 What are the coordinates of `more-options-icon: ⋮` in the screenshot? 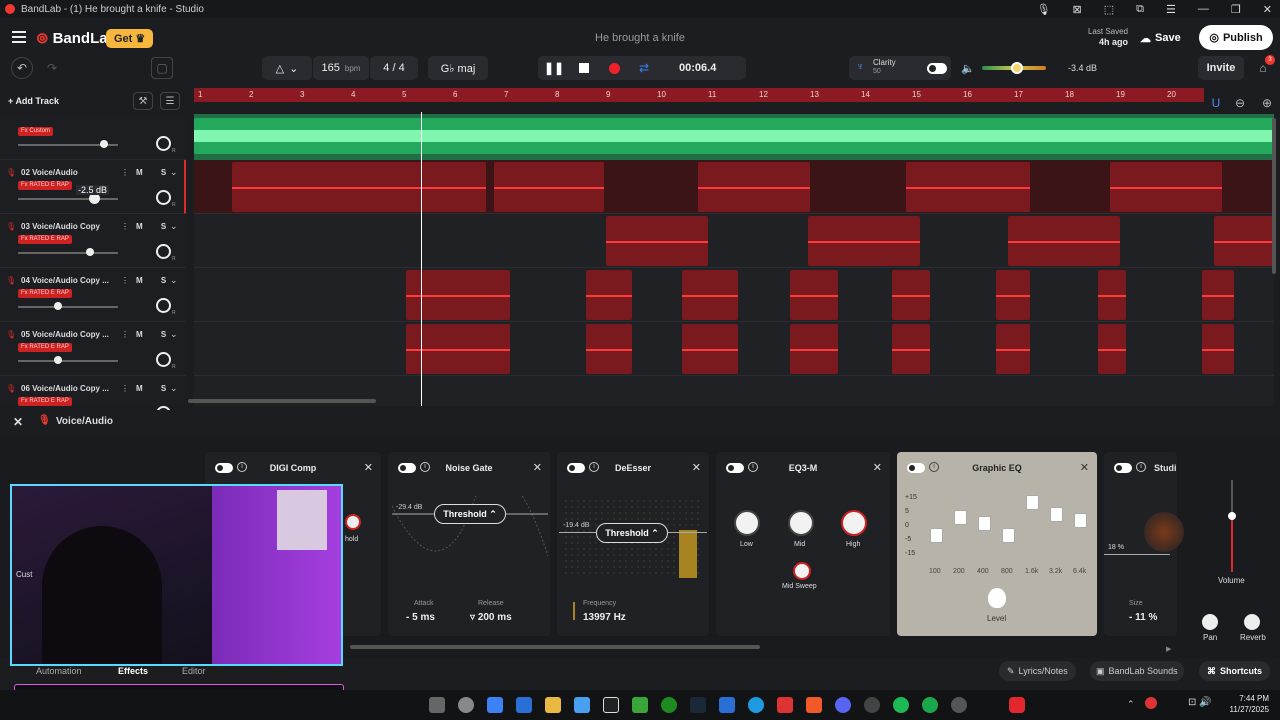 It's located at (125, 280).